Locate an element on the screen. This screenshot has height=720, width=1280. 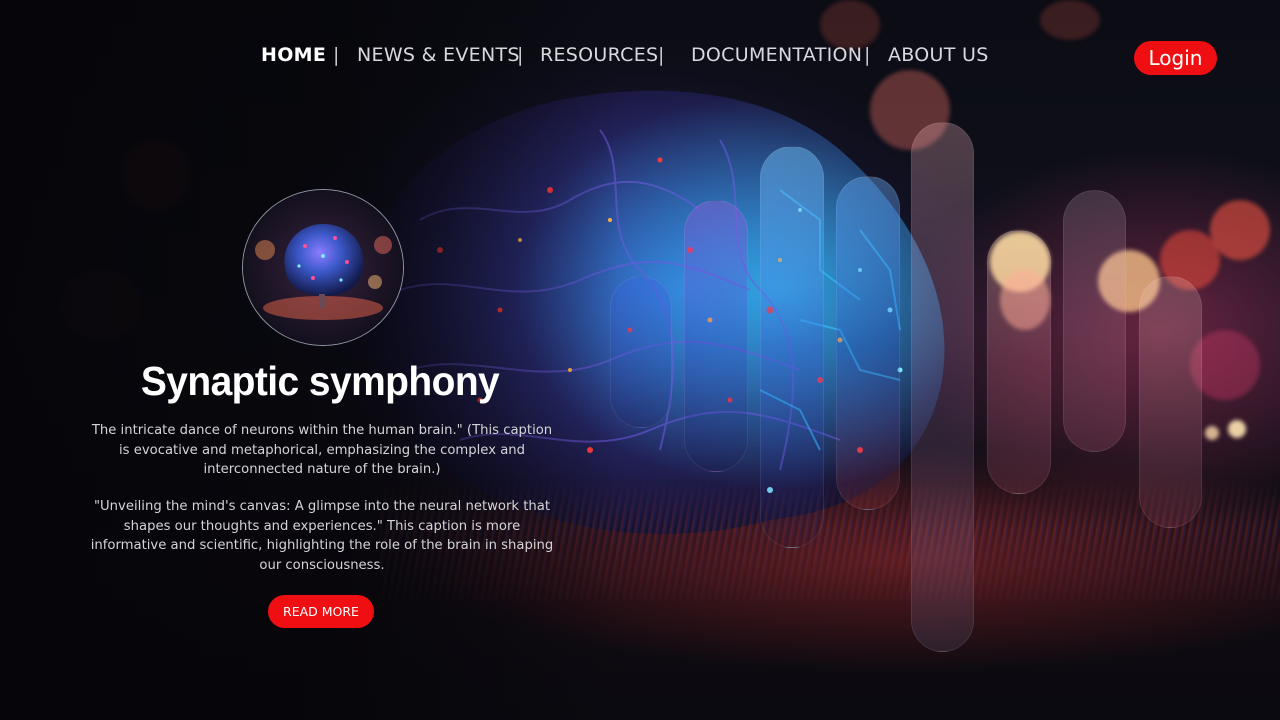
nav-home: HOME is located at coordinates (293, 55).